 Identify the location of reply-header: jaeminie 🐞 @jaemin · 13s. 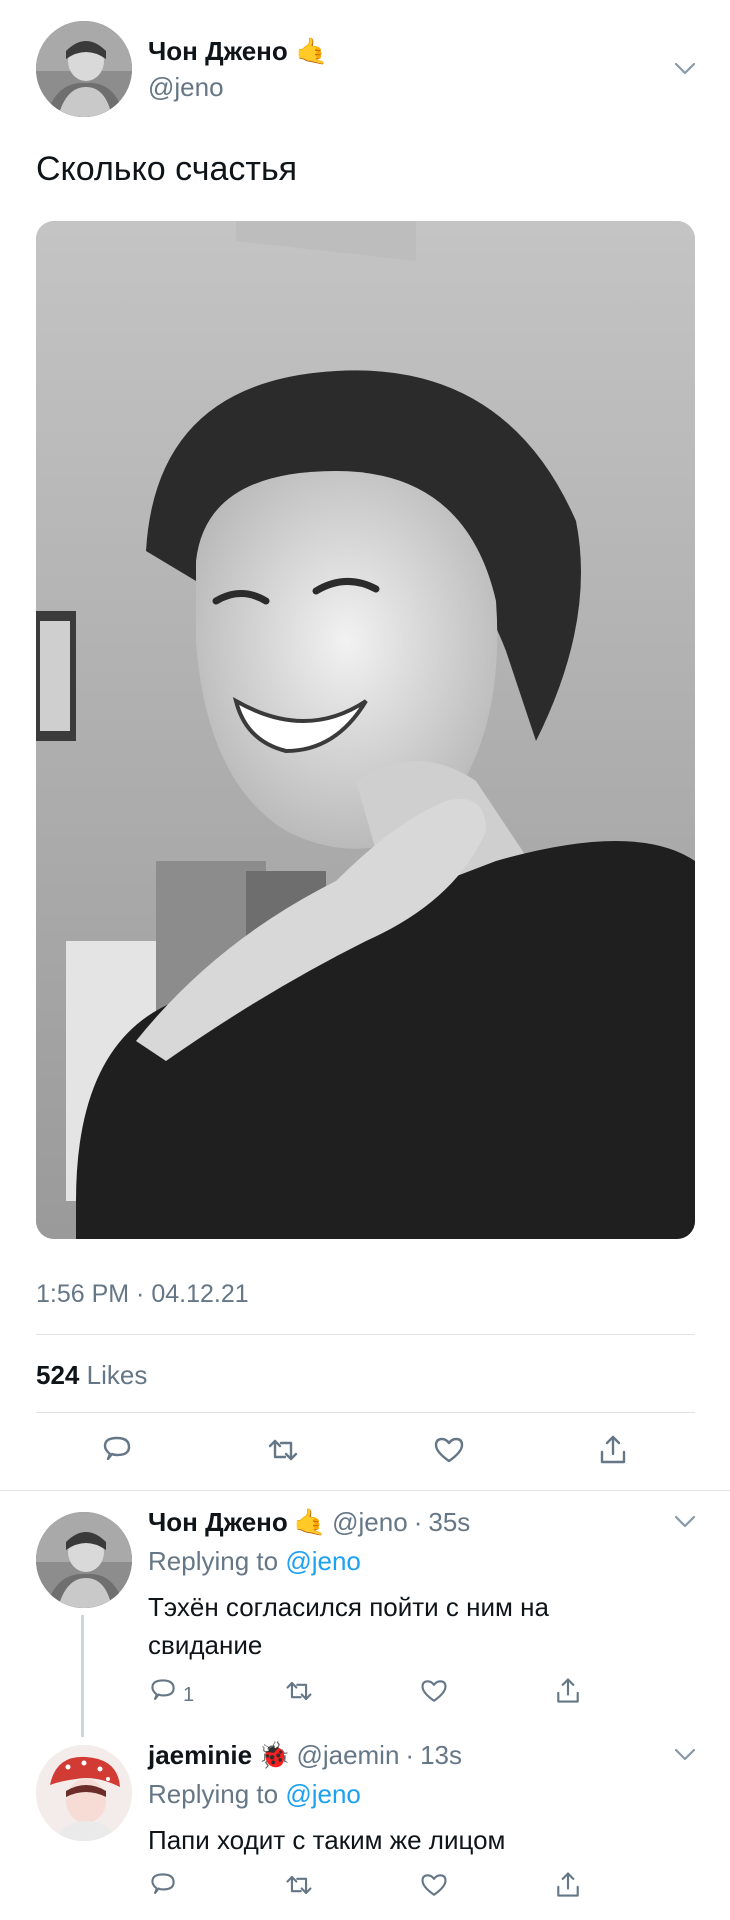
(305, 1755).